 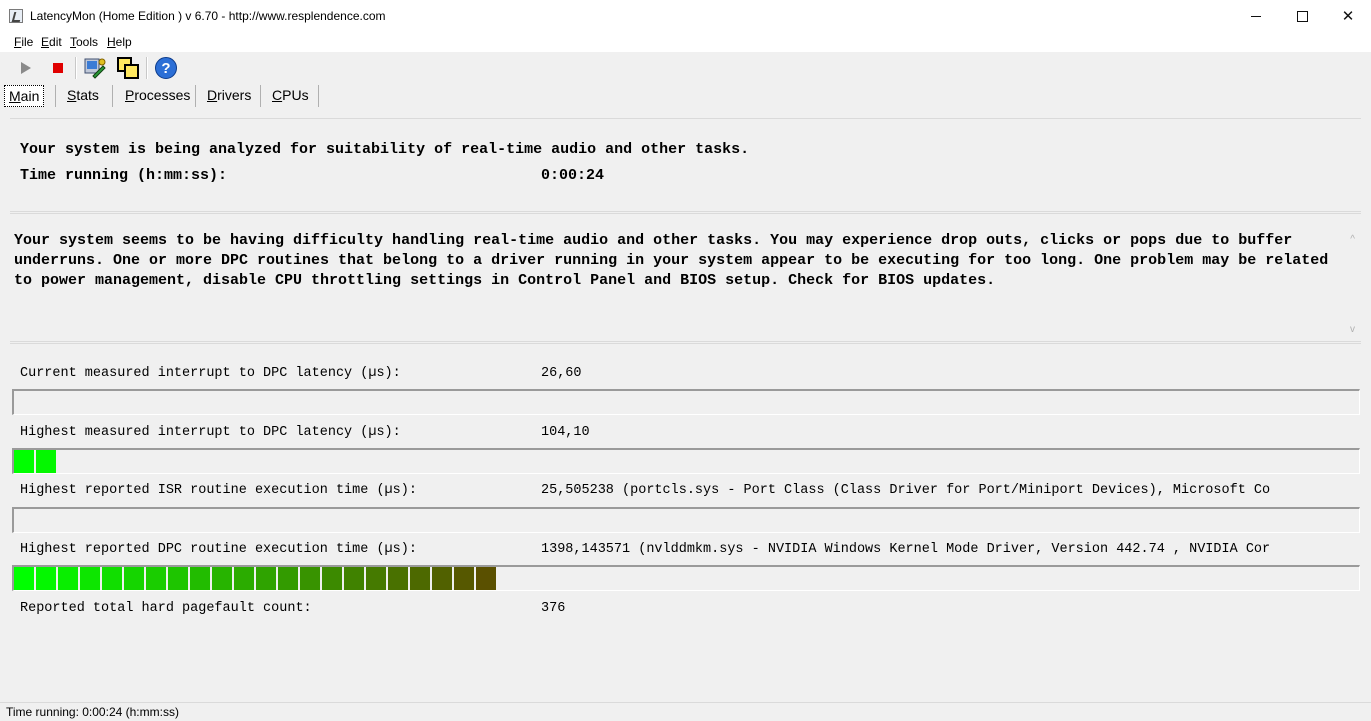 What do you see at coordinates (685, 42) in the screenshot?
I see `menu-bar: File Edit Tools Help` at bounding box center [685, 42].